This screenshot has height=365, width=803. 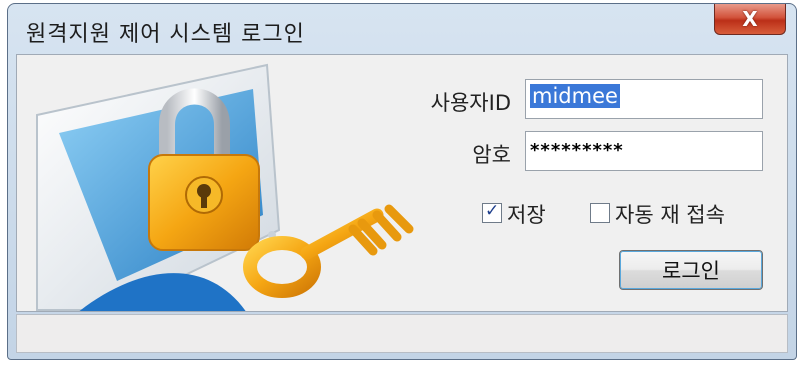 What do you see at coordinates (691, 270) in the screenshot?
I see `login-button: 로그인` at bounding box center [691, 270].